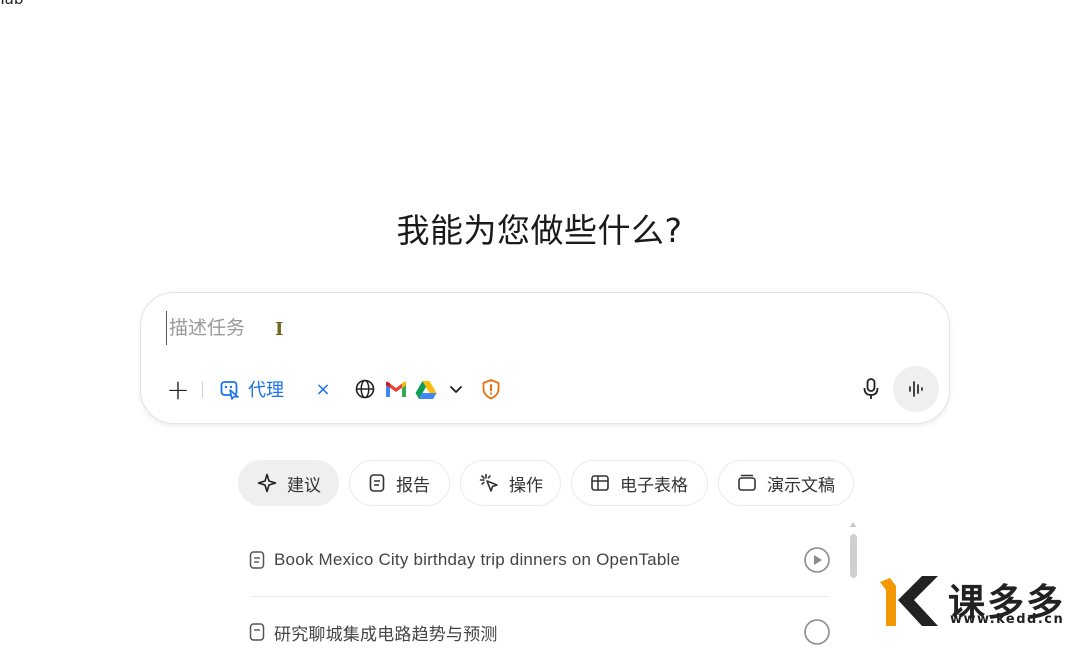  I want to click on suggestion-label: 研究聊城集成电路趋势与预测, so click(386, 634).